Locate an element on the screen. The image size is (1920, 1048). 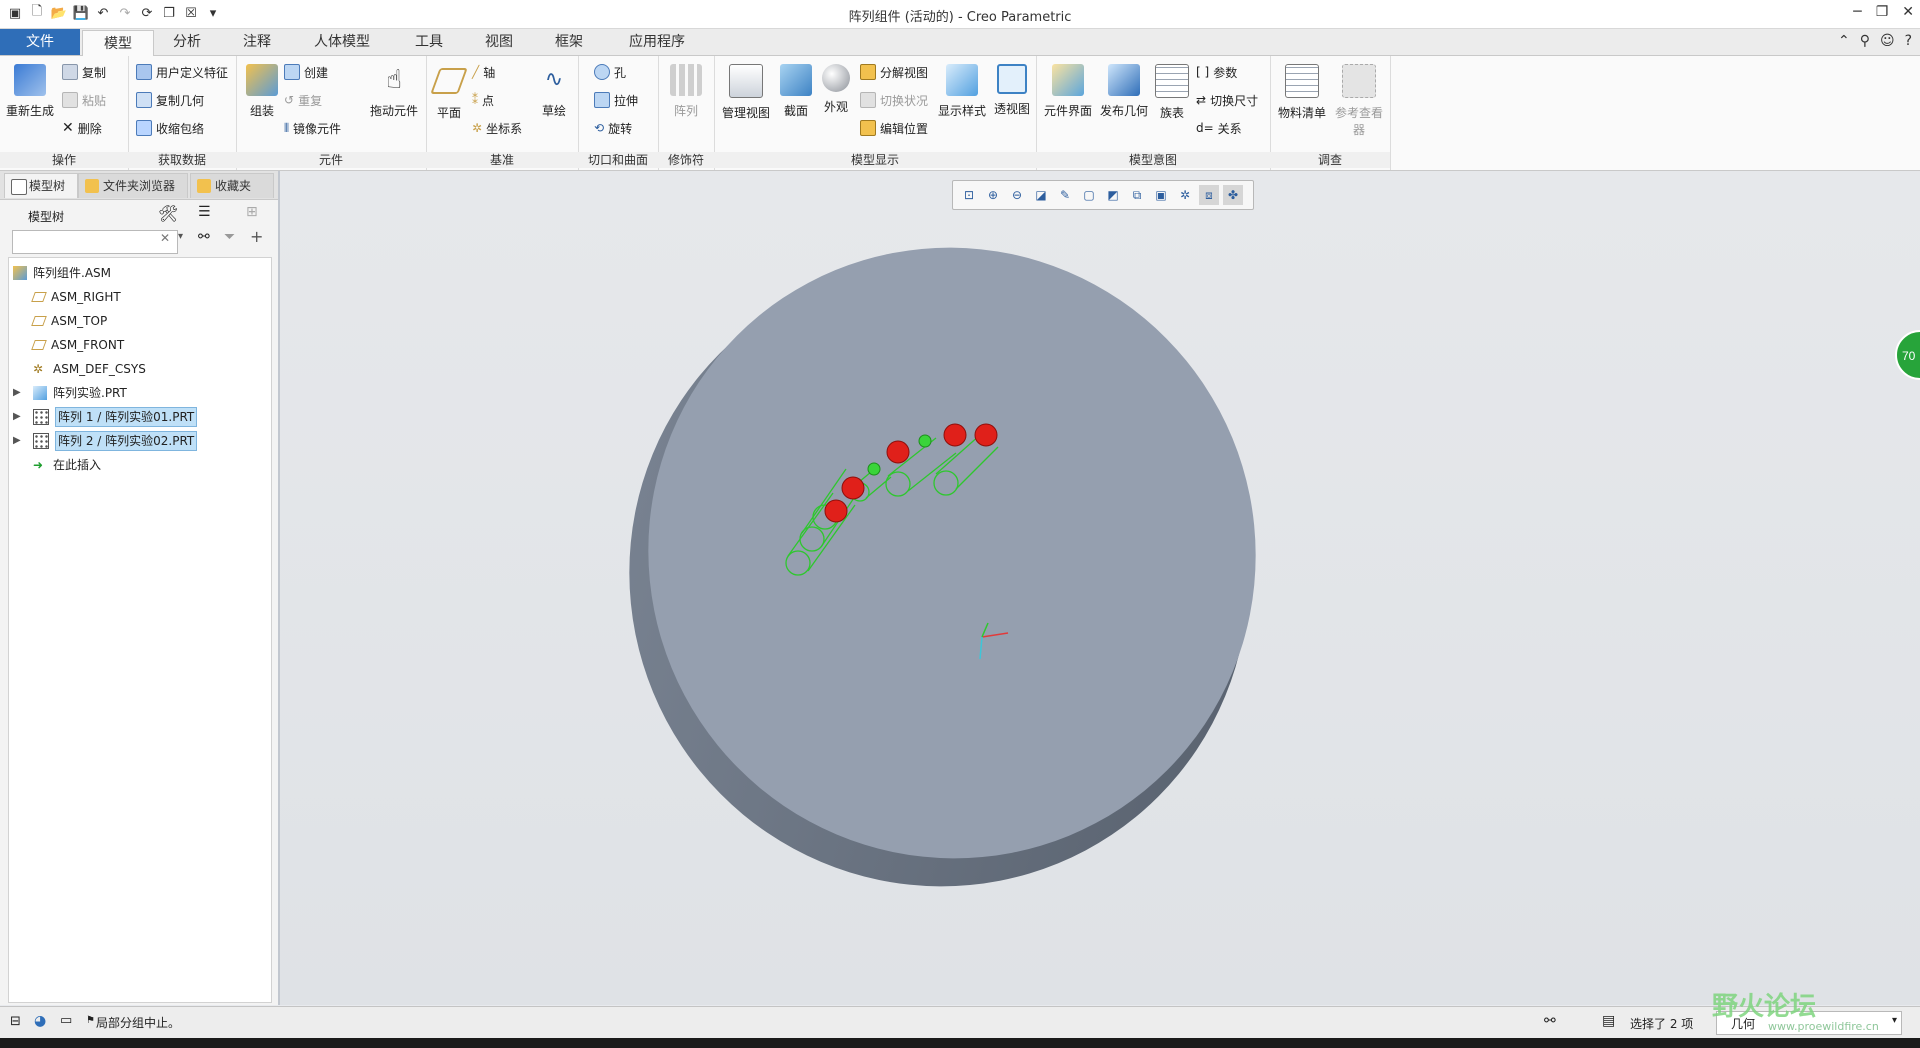
tab-framework: 框架 is located at coordinates (569, 42).